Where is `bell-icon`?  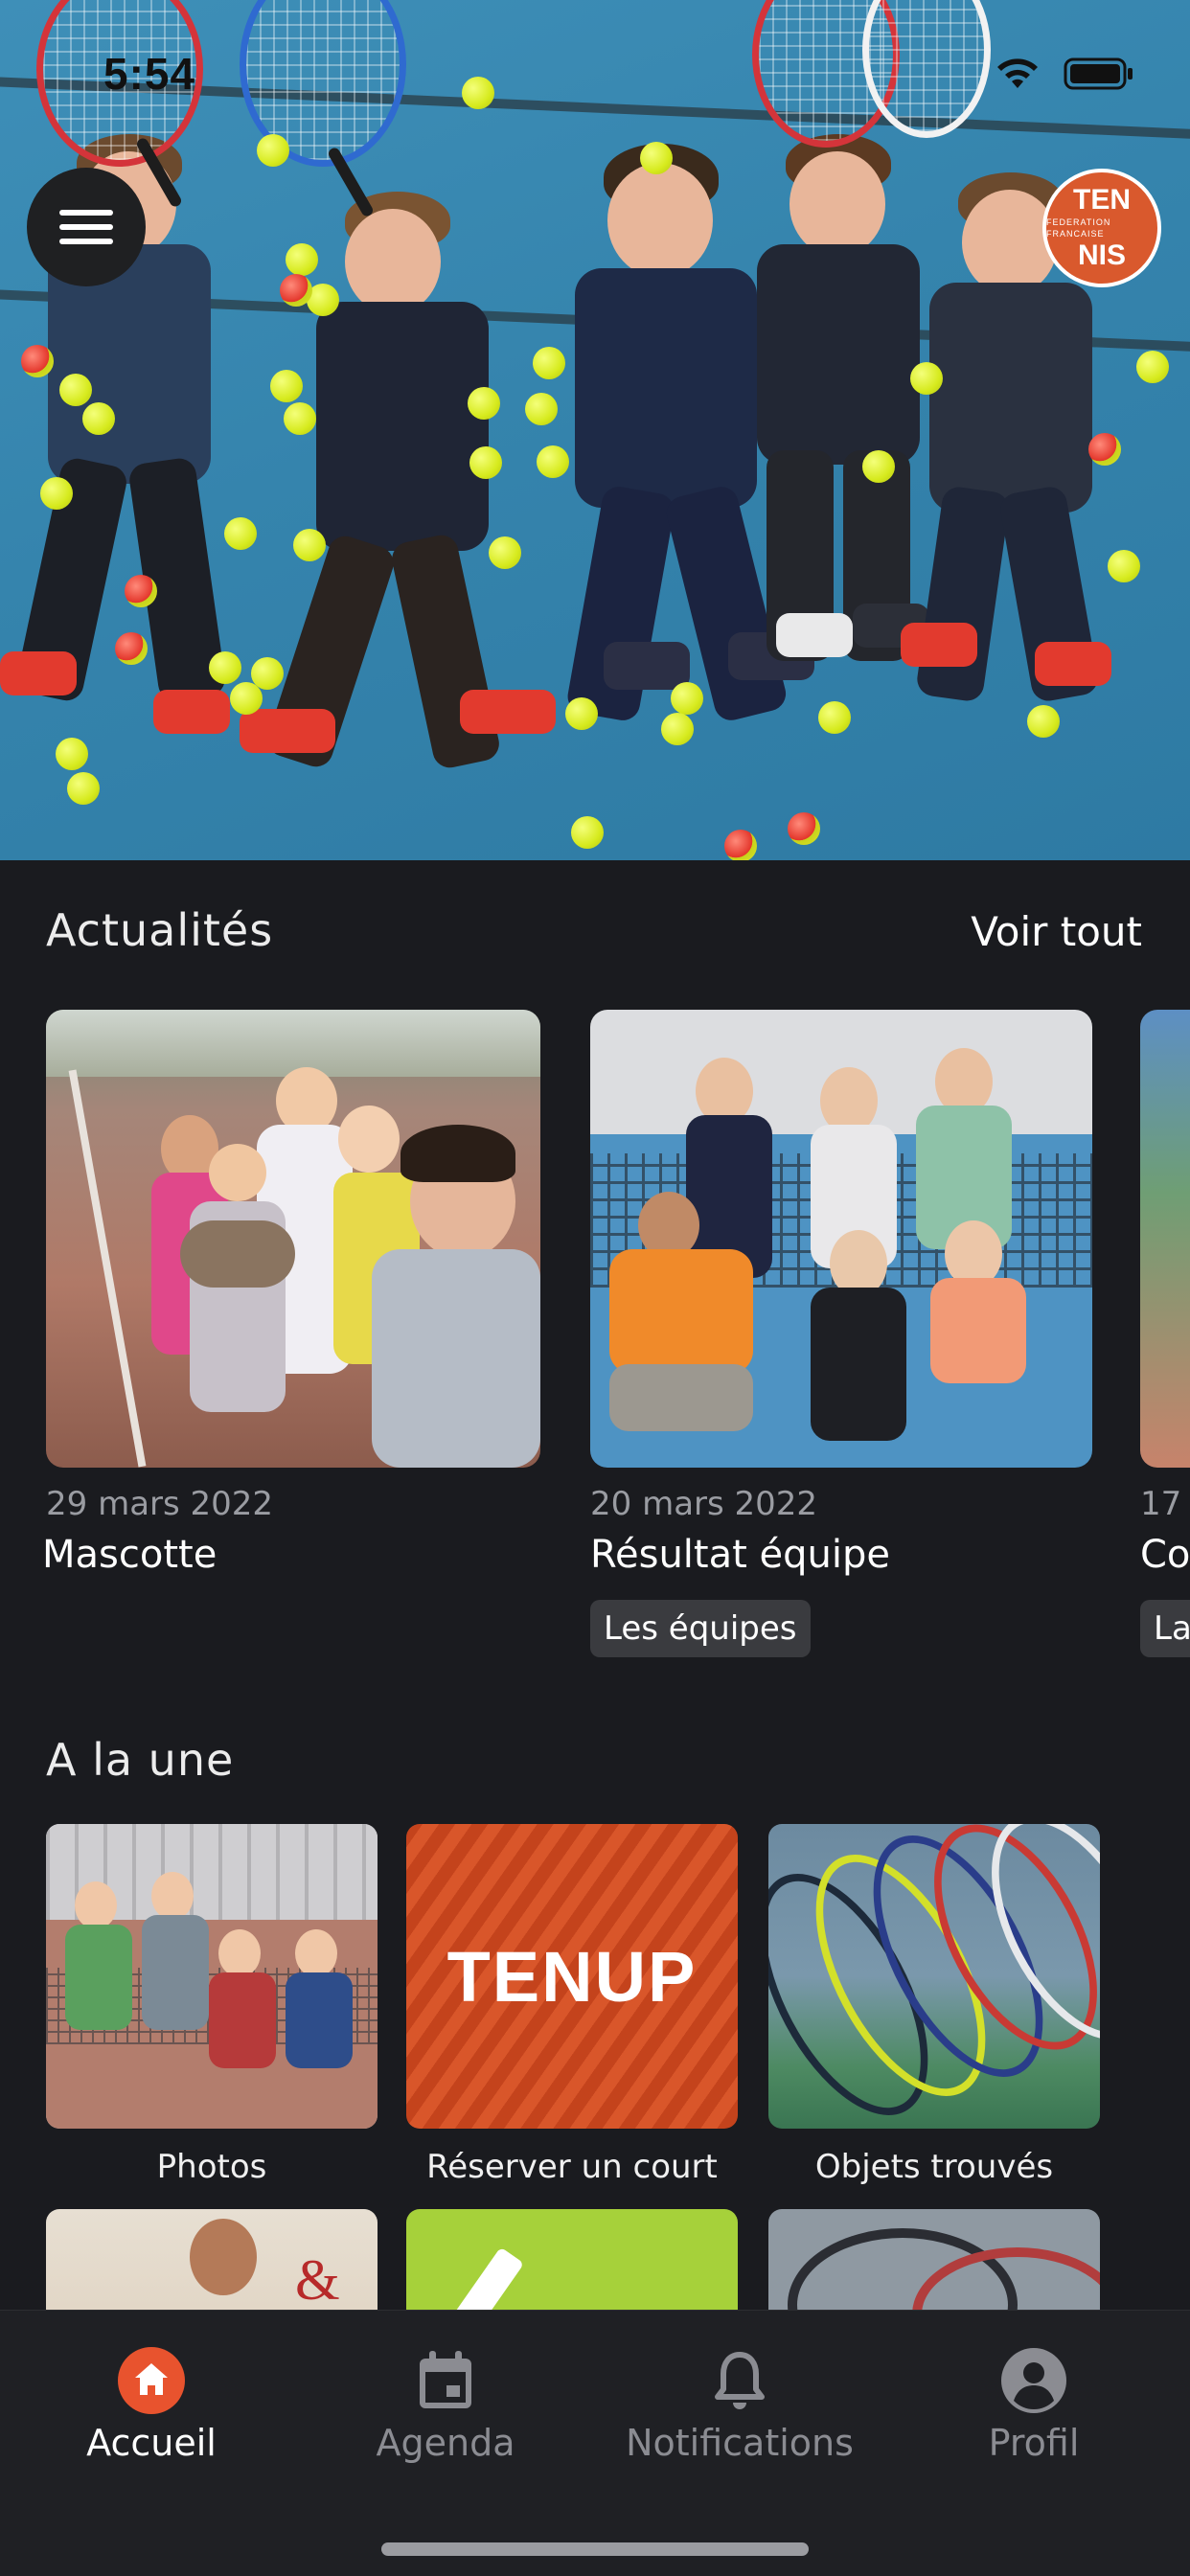 bell-icon is located at coordinates (740, 2380).